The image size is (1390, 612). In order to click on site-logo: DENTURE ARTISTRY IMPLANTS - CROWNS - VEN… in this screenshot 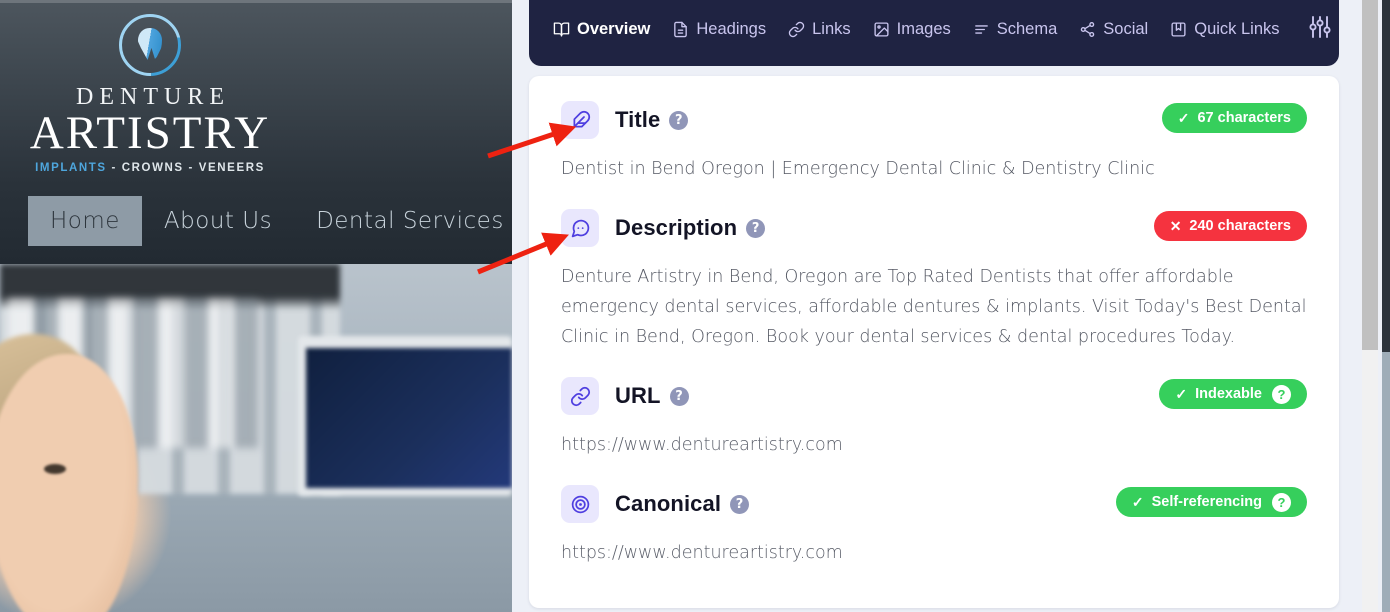, I will do `click(150, 94)`.